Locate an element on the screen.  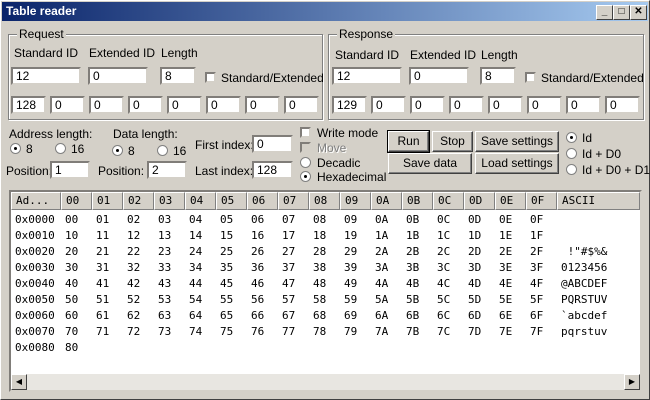
row-address-cell: 0x0080 is located at coordinates (33, 348).